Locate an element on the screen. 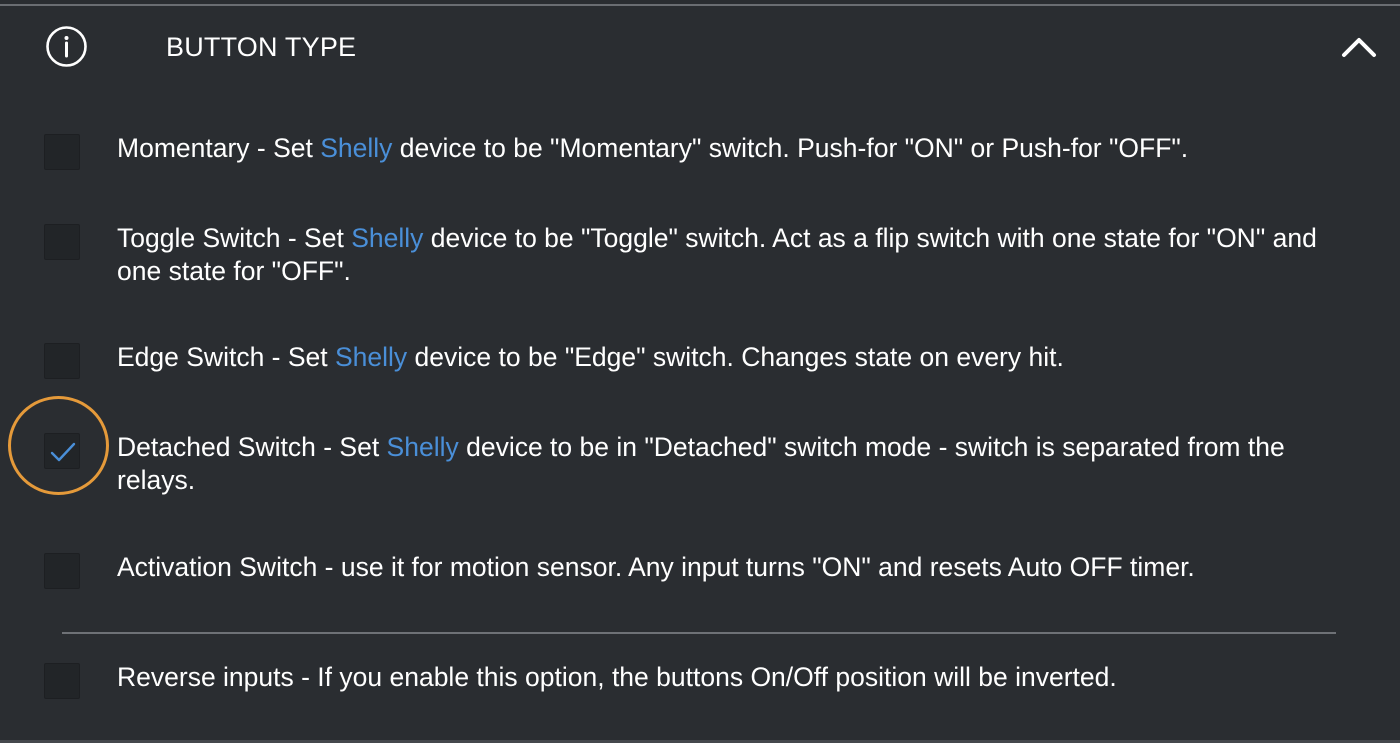  checkmark-icon is located at coordinates (63, 452).